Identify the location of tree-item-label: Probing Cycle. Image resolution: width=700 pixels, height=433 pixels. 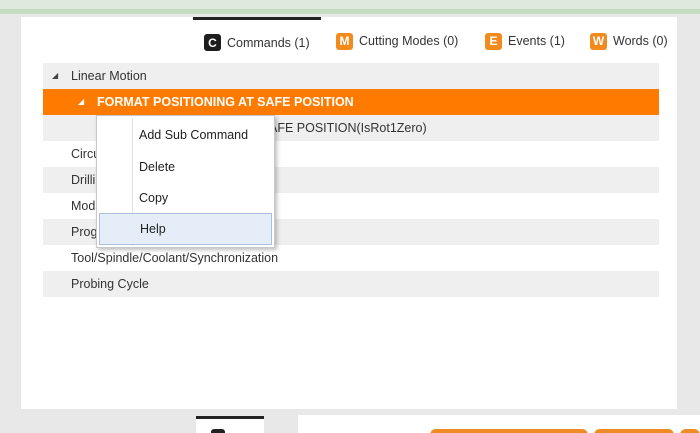
(110, 284).